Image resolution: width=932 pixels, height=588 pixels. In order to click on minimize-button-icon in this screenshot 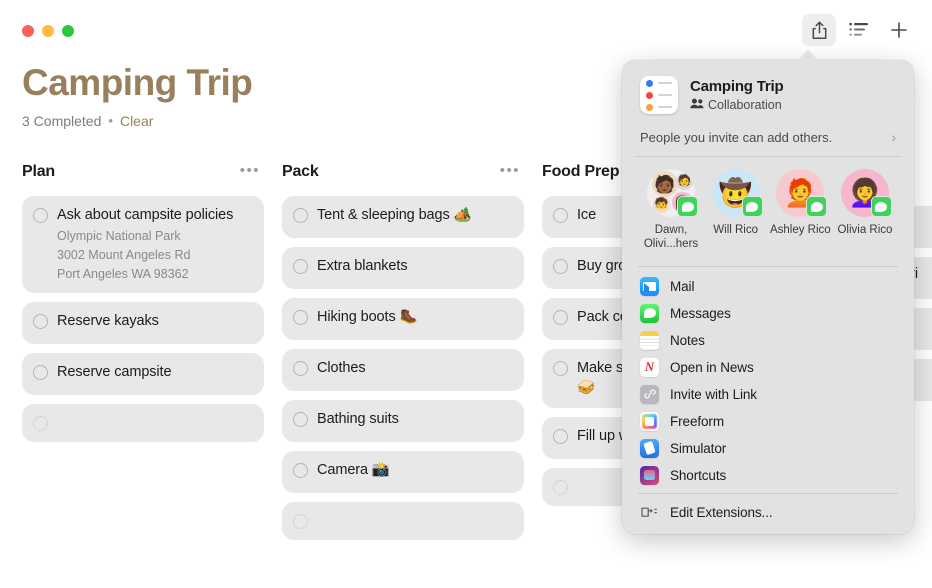, I will do `click(48, 31)`.